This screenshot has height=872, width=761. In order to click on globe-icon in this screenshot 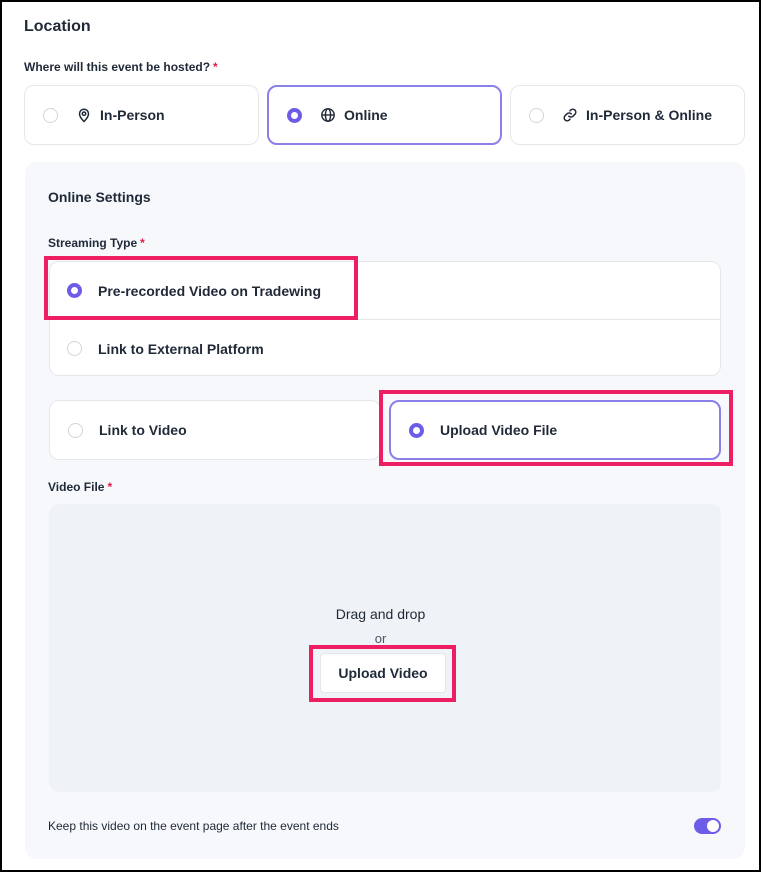, I will do `click(328, 115)`.